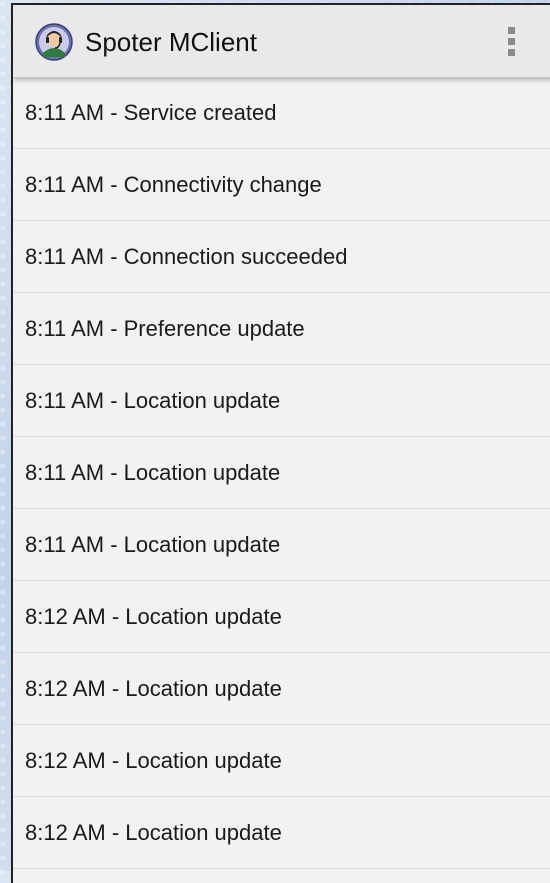 This screenshot has height=883, width=550. Describe the element at coordinates (281, 113) in the screenshot. I see `log-list-item: 8:11 AM - Service created` at that location.